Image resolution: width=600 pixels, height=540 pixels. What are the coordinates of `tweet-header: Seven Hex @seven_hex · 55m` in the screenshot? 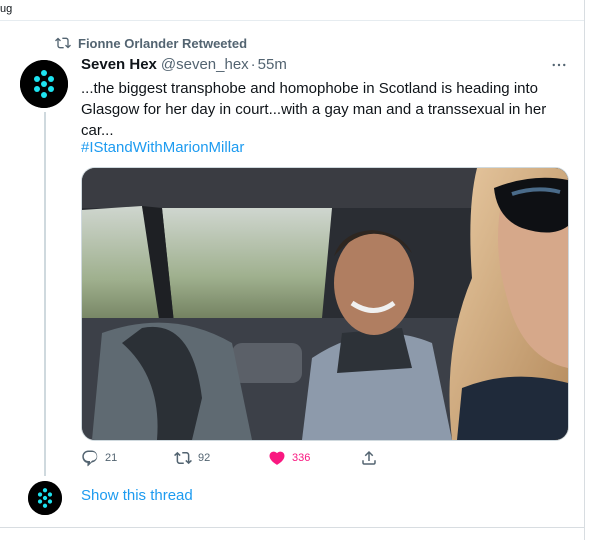 It's located at (184, 64).